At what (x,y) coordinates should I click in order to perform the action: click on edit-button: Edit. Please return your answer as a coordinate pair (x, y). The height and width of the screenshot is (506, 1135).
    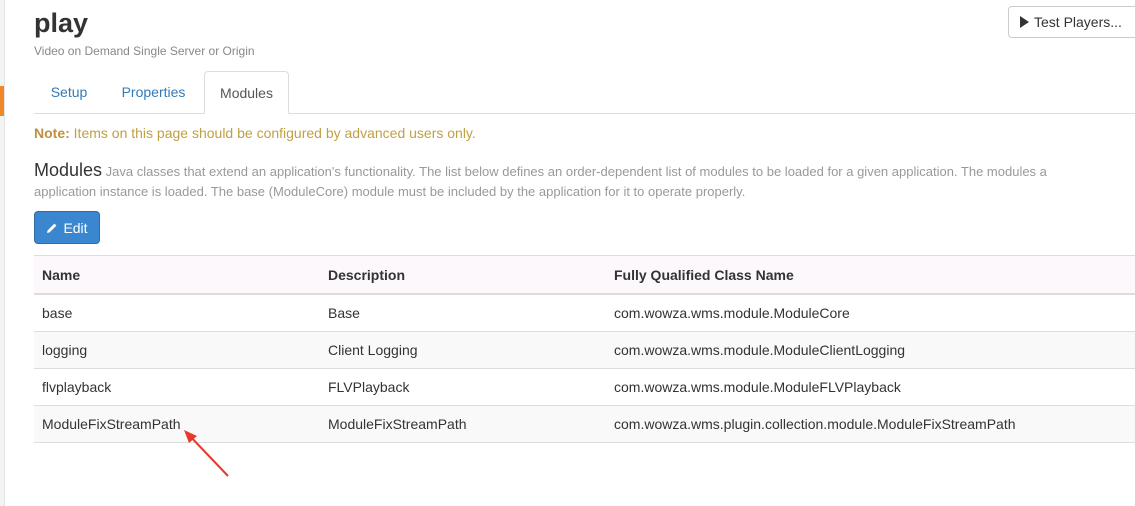
    Looking at the image, I should click on (67, 227).